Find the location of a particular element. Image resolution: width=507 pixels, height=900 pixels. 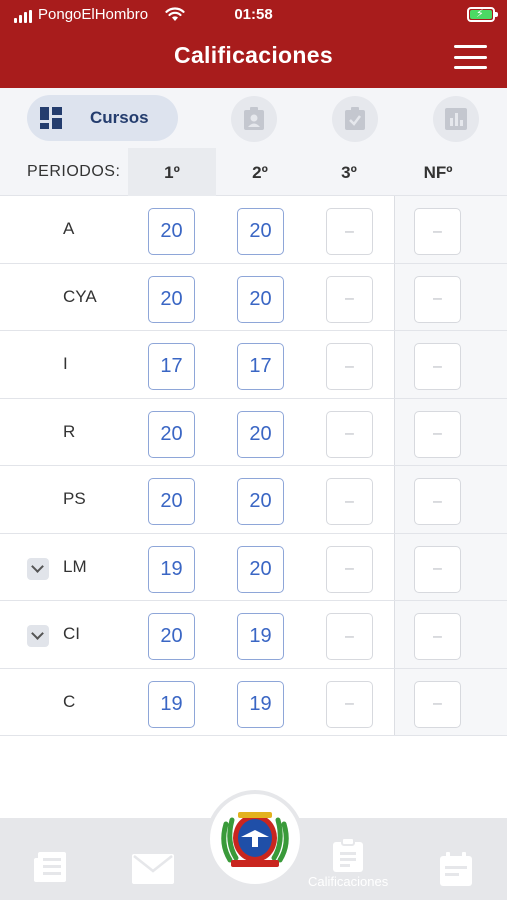

tab-cursos: Cursos is located at coordinates (102, 118).